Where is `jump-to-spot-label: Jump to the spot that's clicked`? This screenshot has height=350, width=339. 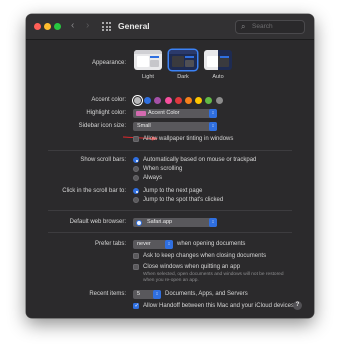
jump-to-spot-label: Jump to the spot that's clicked is located at coordinates (183, 200).